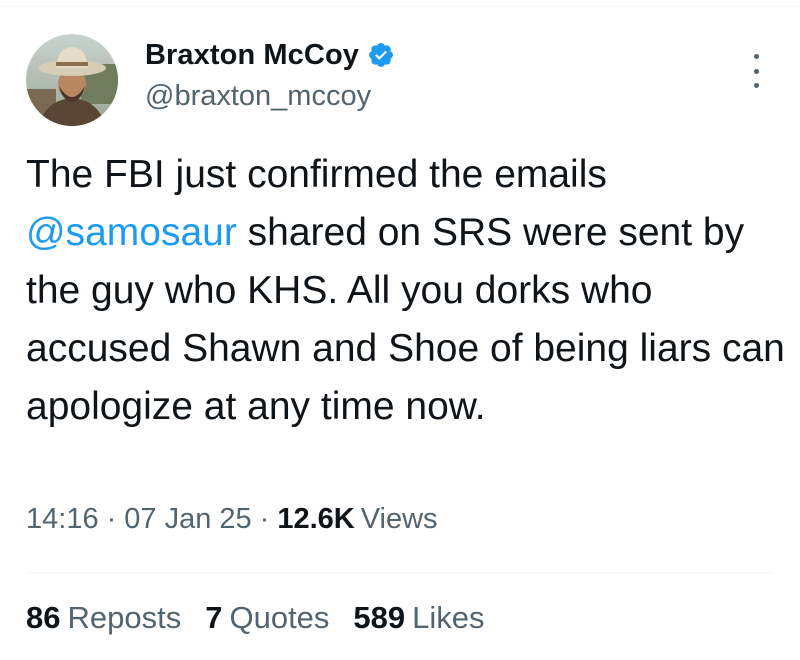 Image resolution: width=800 pixels, height=660 pixels. I want to click on engagement-stats: 86 Reposts 7 Quotes 589 Likes, so click(267, 618).